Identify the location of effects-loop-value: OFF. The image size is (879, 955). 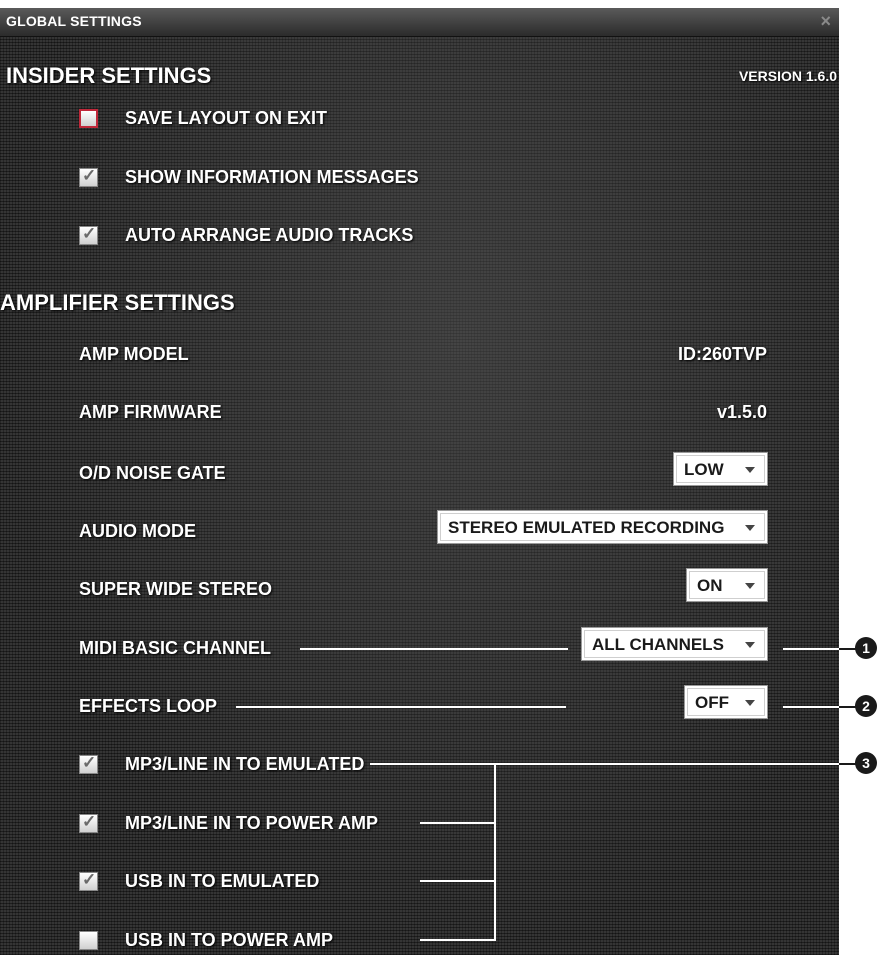
(712, 702).